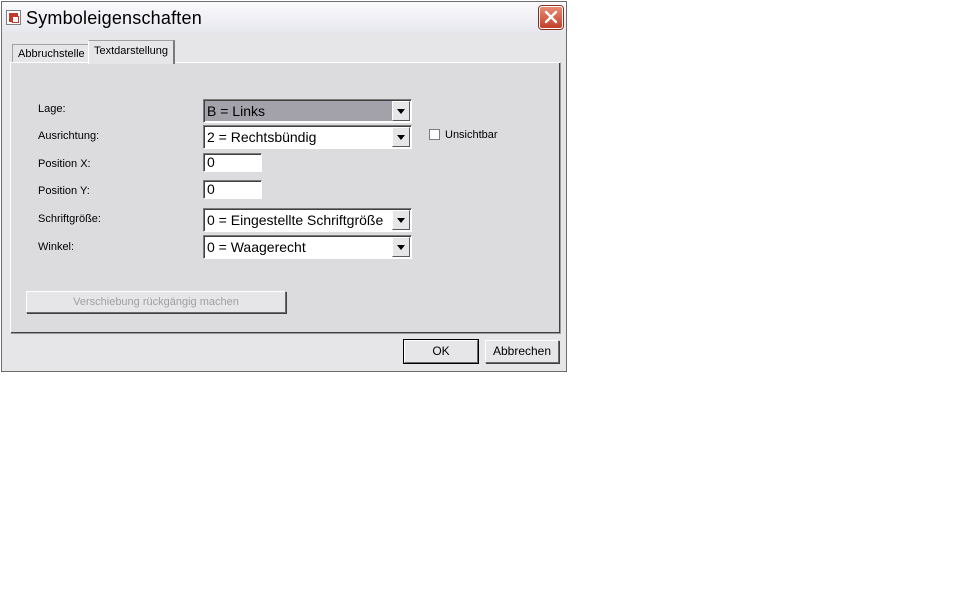 Image resolution: width=960 pixels, height=600 pixels. I want to click on schriftgroesse-dropdown: 0 = Eingestellte Schriftgröße, so click(307, 220).